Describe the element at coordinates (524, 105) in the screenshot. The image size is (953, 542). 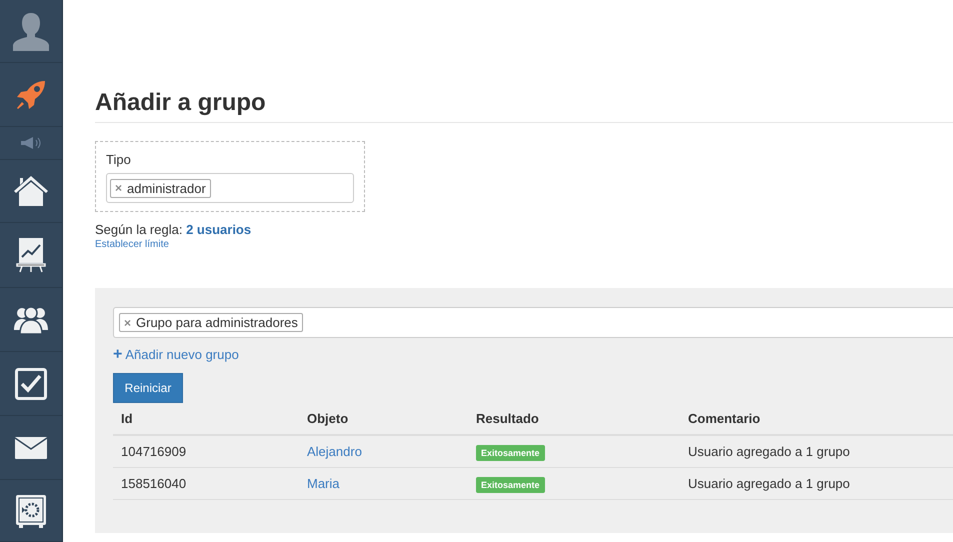
I see `page-title: Añadir a grupo` at that location.